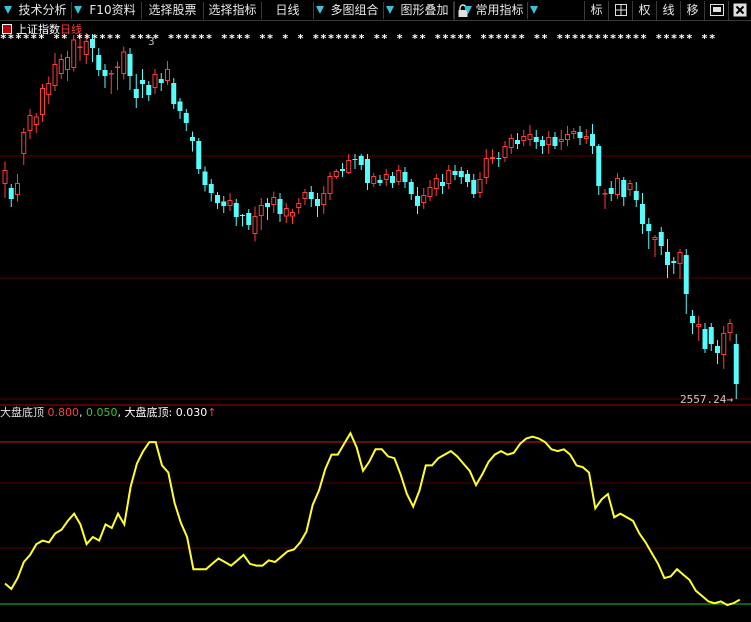 The image size is (751, 622). I want to click on tab-multi-chart: 多图组合, so click(355, 10).